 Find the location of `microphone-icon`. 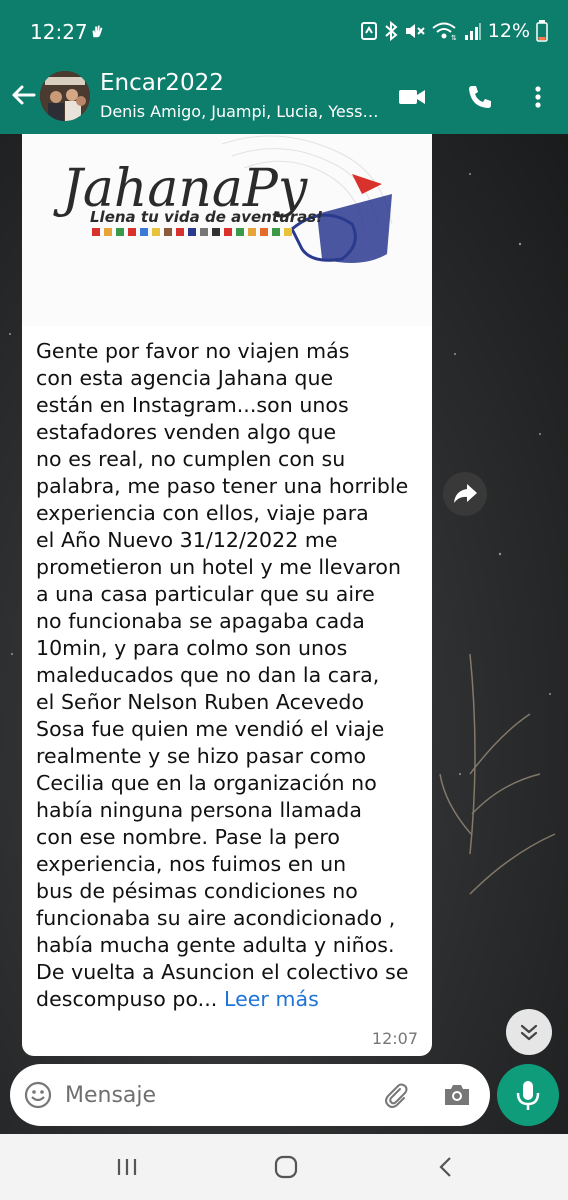

microphone-icon is located at coordinates (528, 1095).